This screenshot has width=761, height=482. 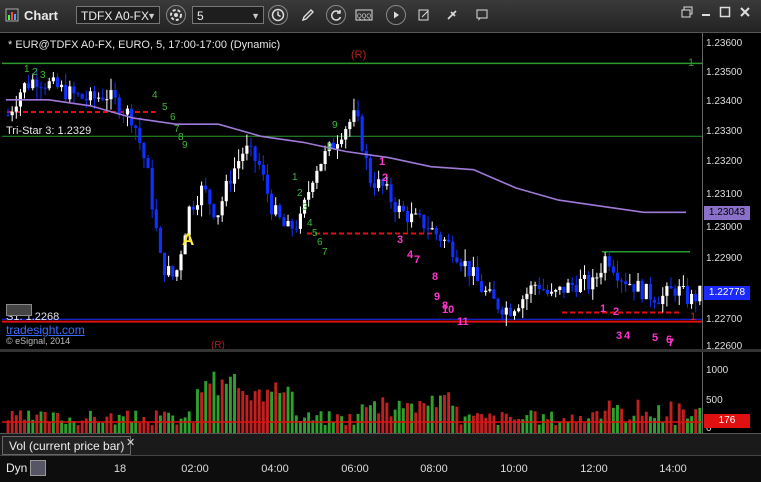 I want to click on study-close-icon: ✕, so click(x=130, y=442).